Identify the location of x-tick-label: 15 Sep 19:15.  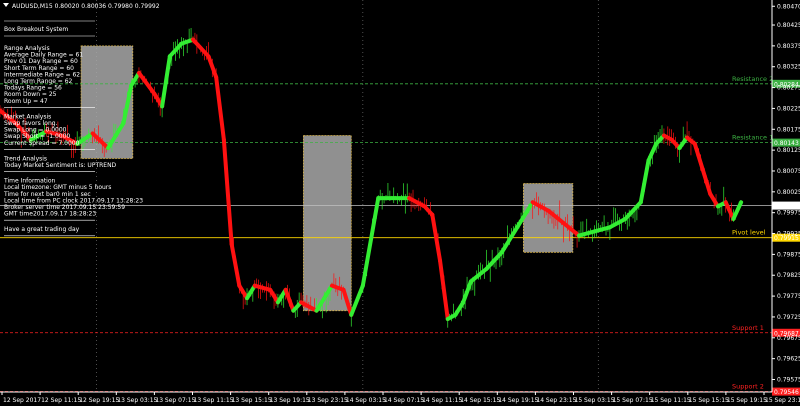
(747, 400).